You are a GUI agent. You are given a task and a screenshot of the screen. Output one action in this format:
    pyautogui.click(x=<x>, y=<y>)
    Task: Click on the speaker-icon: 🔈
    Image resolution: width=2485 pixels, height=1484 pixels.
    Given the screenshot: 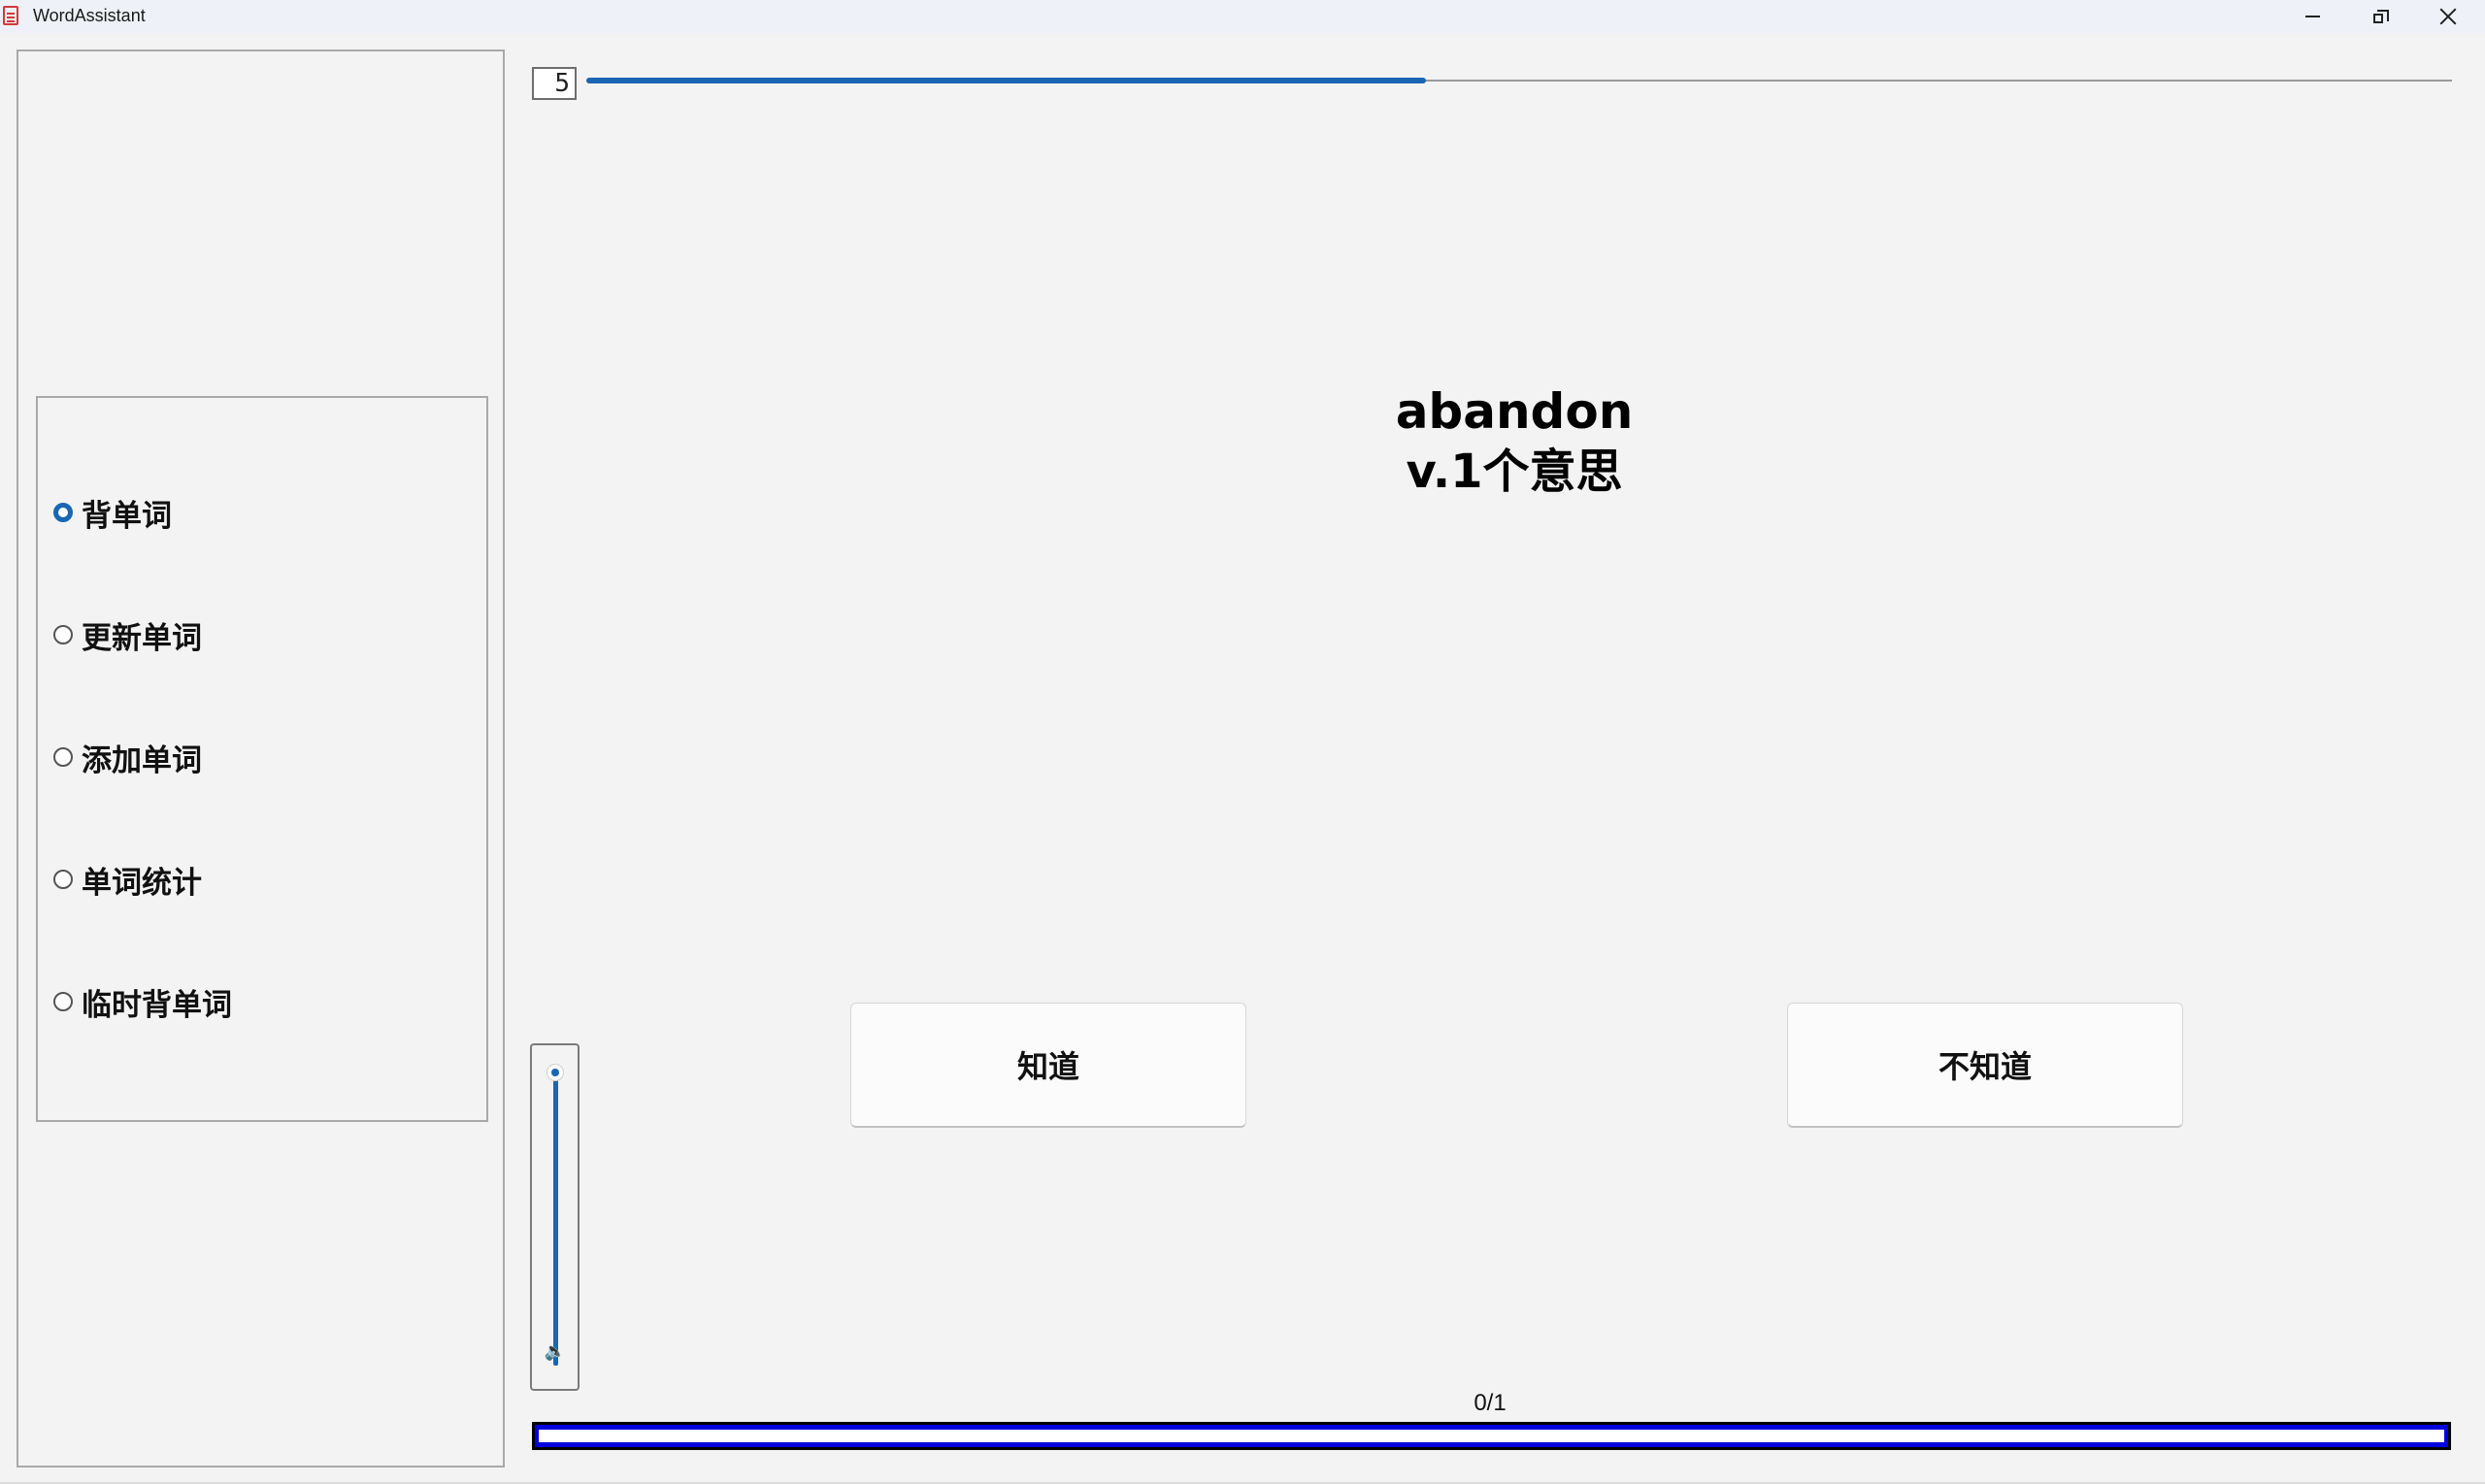 What is the action you would take?
    pyautogui.click(x=556, y=1352)
    